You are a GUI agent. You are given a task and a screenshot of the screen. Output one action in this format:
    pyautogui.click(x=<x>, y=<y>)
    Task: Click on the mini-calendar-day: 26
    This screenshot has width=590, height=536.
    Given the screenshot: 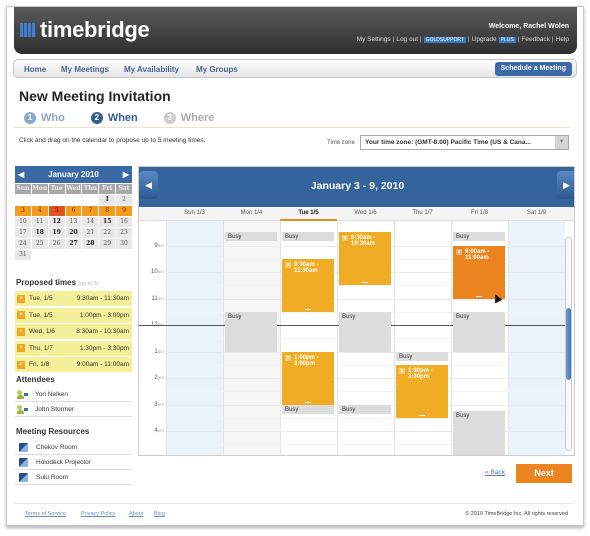 What is the action you would take?
    pyautogui.click(x=56, y=244)
    